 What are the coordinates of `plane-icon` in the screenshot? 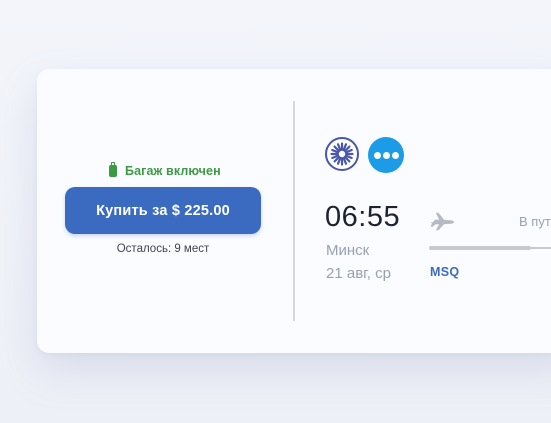 It's located at (442, 221).